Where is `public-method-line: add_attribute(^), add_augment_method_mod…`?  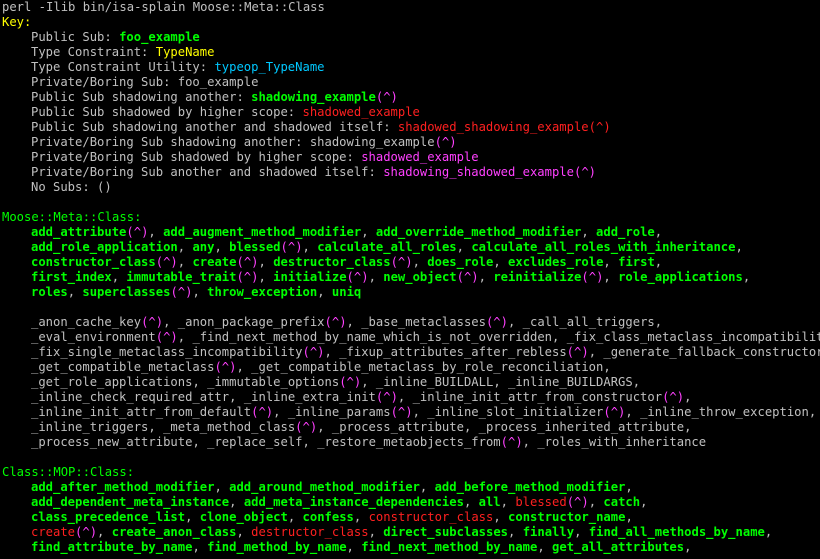
public-method-line: add_attribute(^), add_augment_method_mod… is located at coordinates (411, 232).